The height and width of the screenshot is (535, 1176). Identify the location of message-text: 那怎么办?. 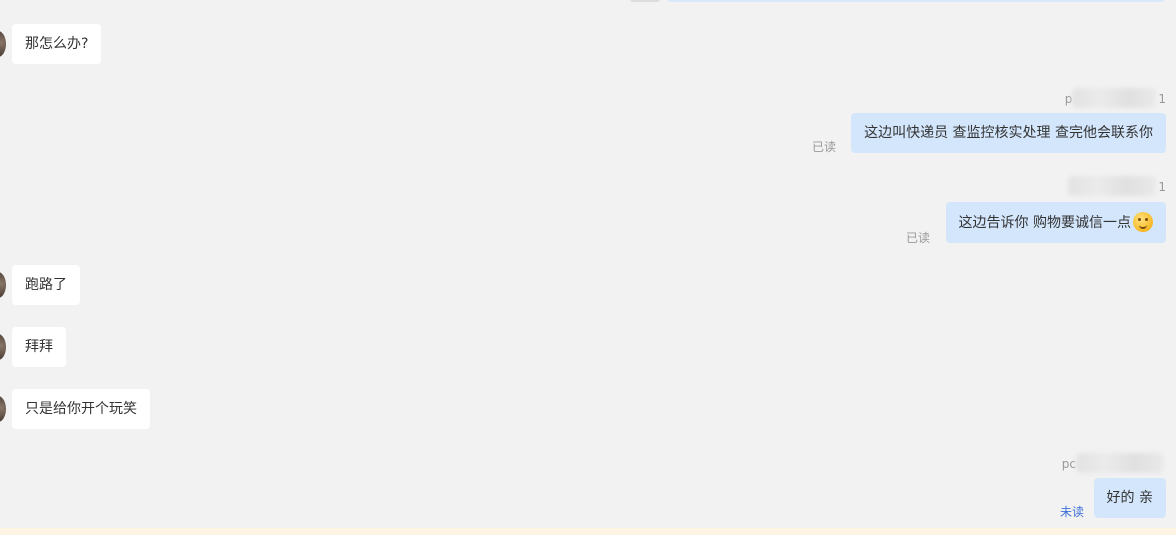
(57, 44).